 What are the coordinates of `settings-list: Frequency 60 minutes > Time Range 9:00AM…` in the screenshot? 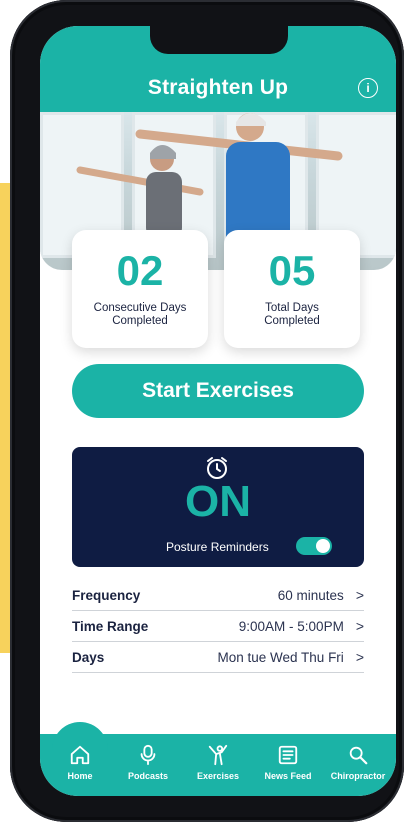 It's located at (218, 626).